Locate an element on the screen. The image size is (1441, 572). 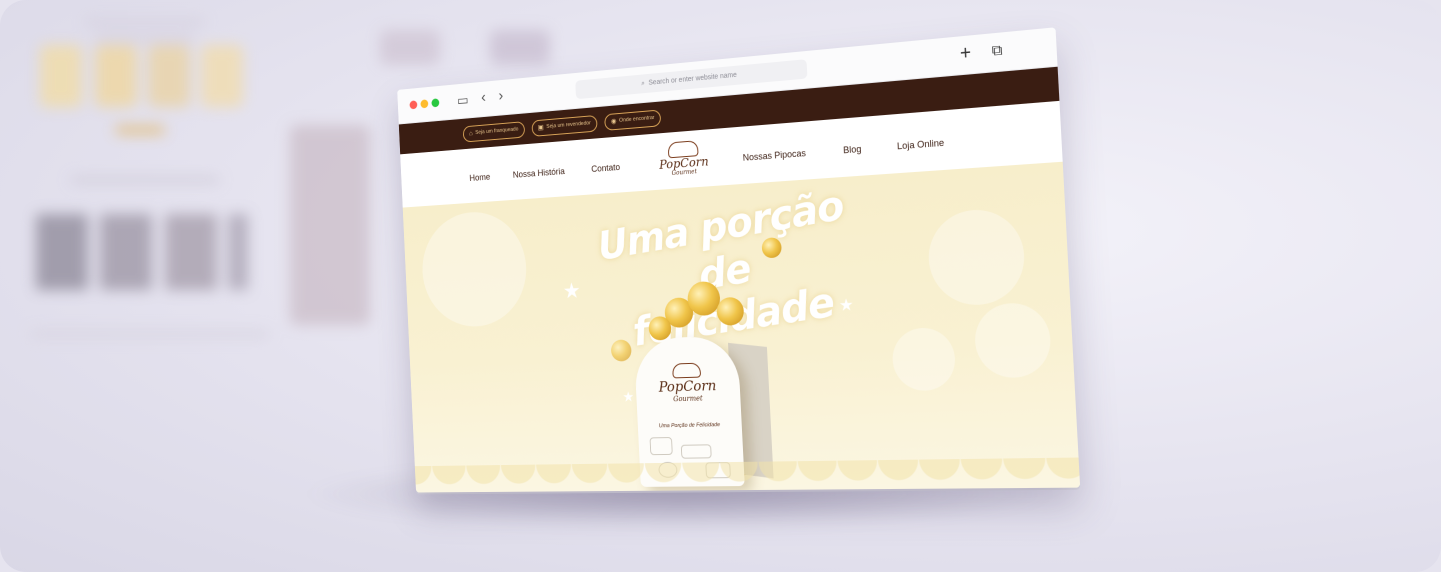
back-icon: ‹ is located at coordinates (483, 98).